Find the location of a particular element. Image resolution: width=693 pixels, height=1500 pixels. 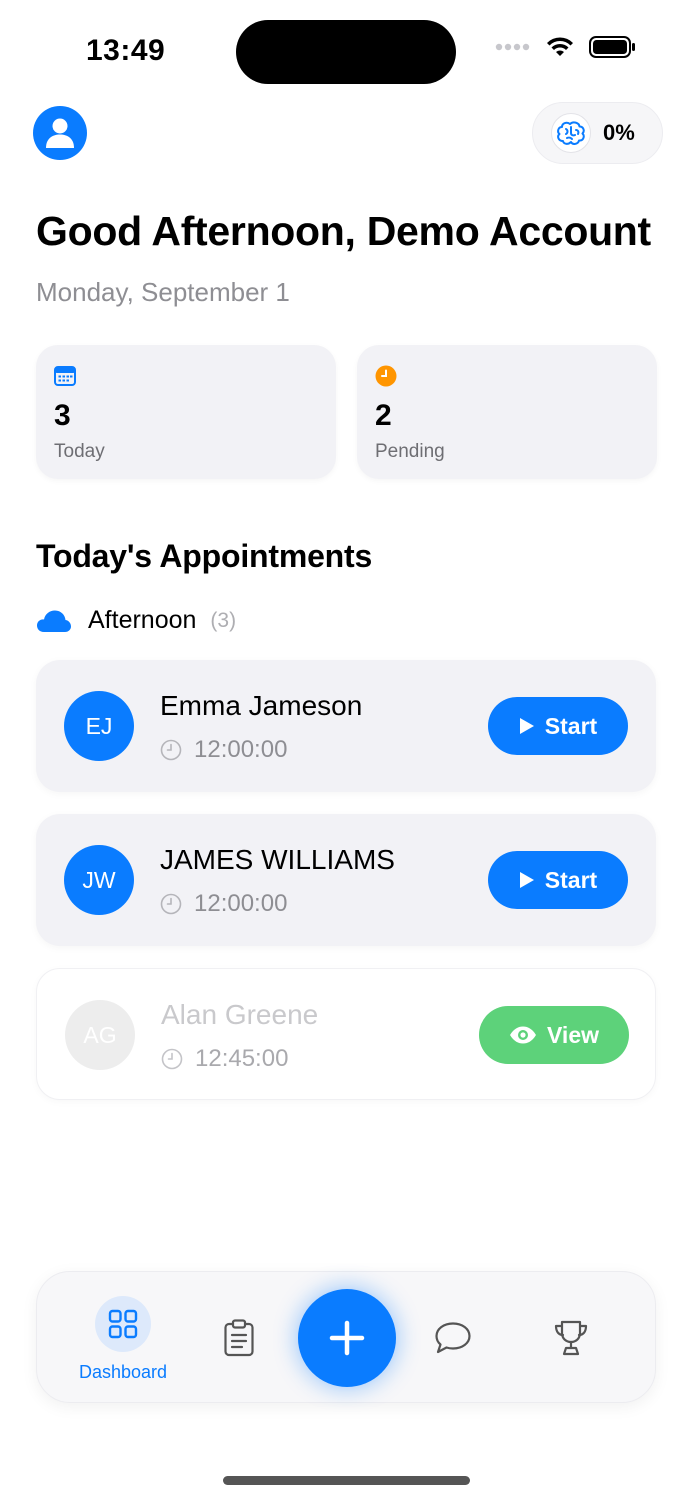

patient-avatar: EJ is located at coordinates (99, 726).